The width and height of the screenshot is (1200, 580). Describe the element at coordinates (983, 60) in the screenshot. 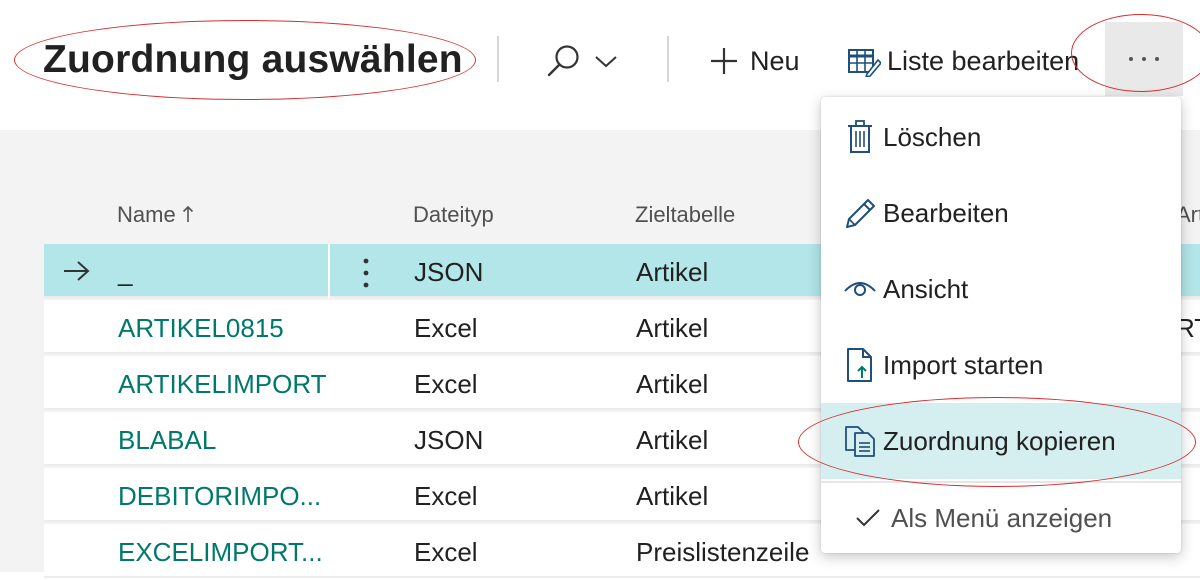

I see `edit-list-label: Liste bearbeiten` at that location.